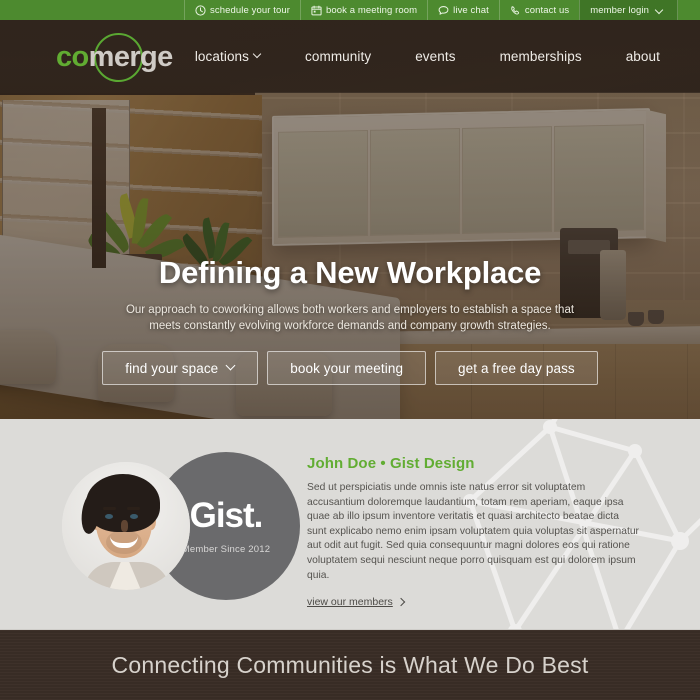 Image resolution: width=700 pixels, height=700 pixels. Describe the element at coordinates (226, 549) in the screenshot. I see `badge-subtitle: Member Since 2012` at that location.